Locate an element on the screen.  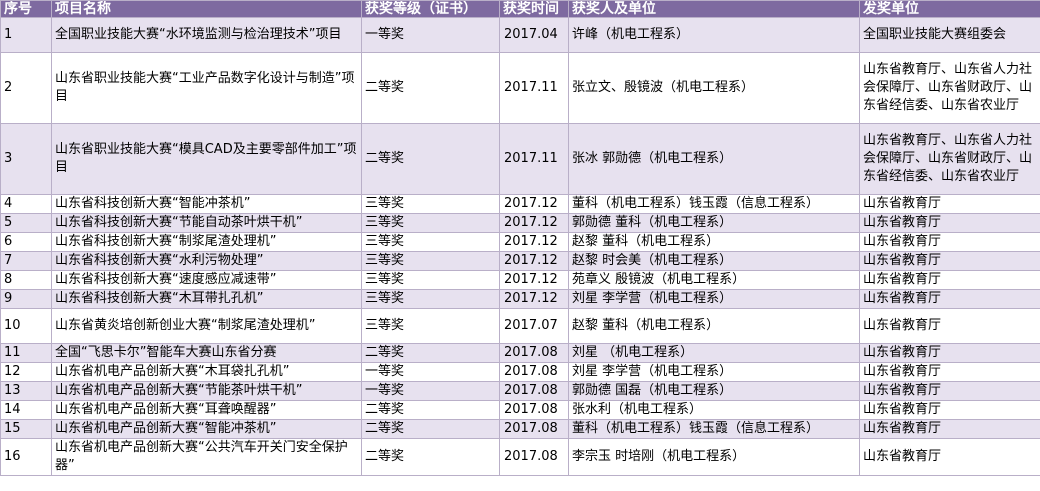
cell-no: 5 is located at coordinates (26, 223).